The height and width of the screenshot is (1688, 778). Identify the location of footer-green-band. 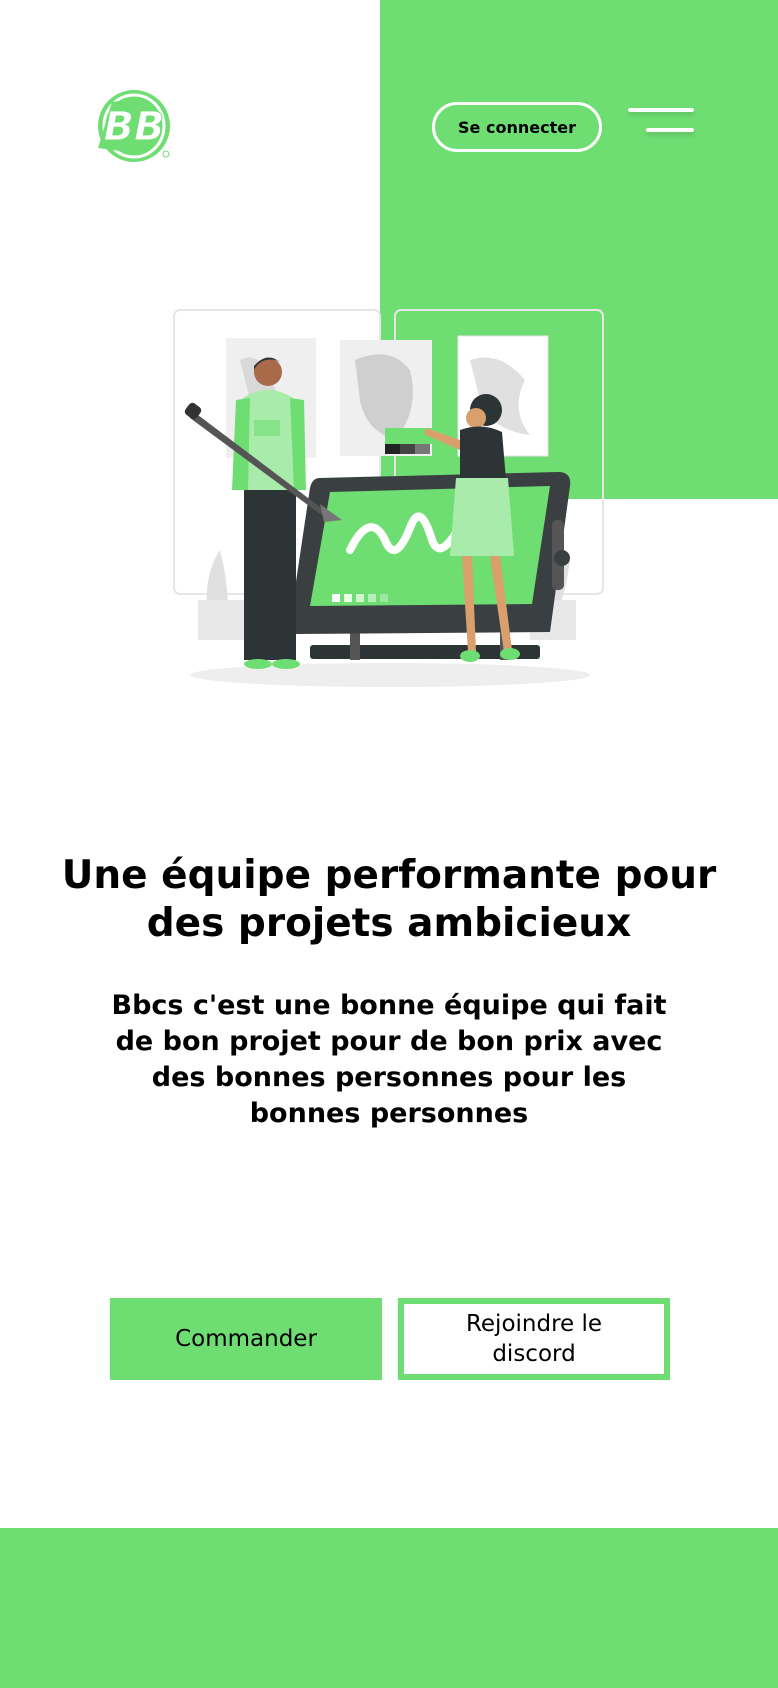
(389, 1608).